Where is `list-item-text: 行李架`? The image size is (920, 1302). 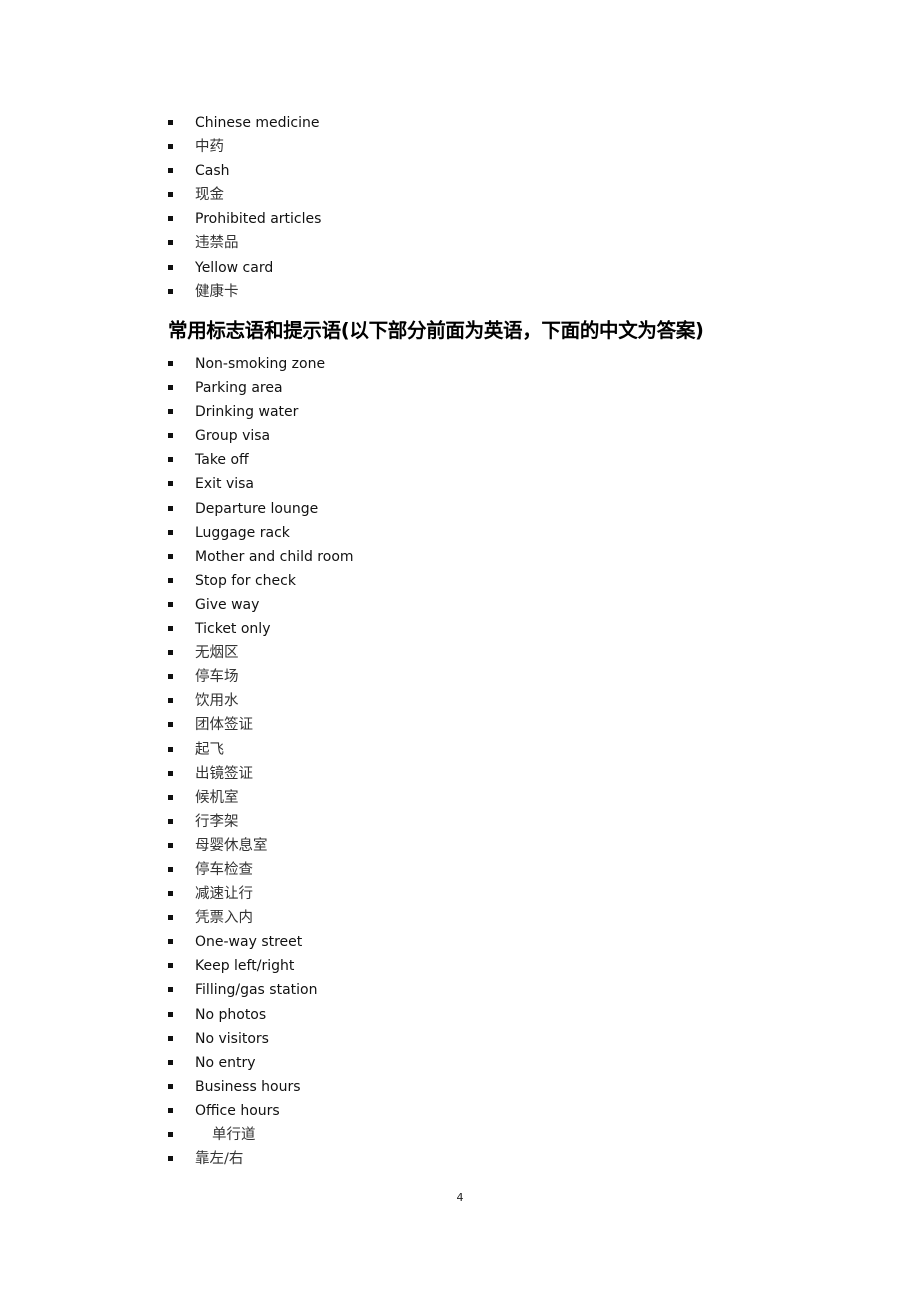 list-item-text: 行李架 is located at coordinates (217, 821).